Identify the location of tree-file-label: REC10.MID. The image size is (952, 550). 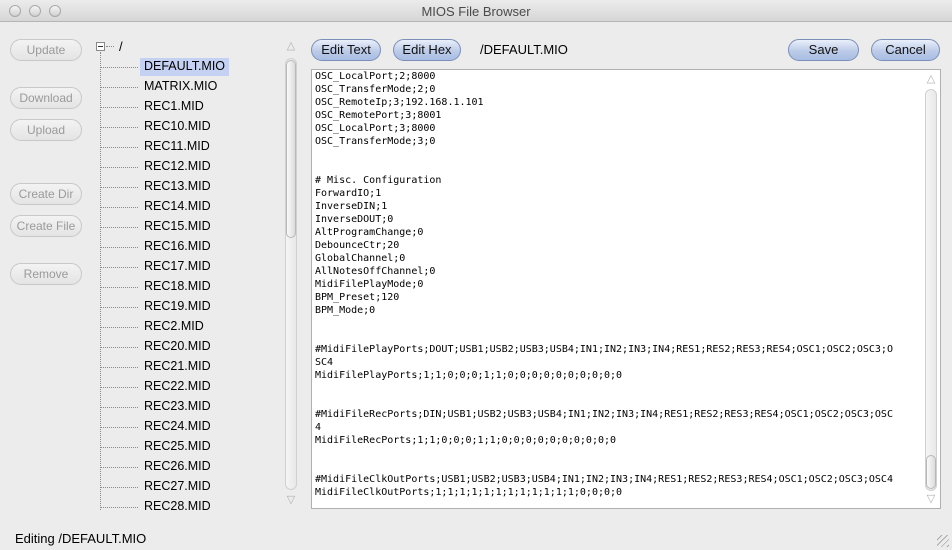
(177, 127).